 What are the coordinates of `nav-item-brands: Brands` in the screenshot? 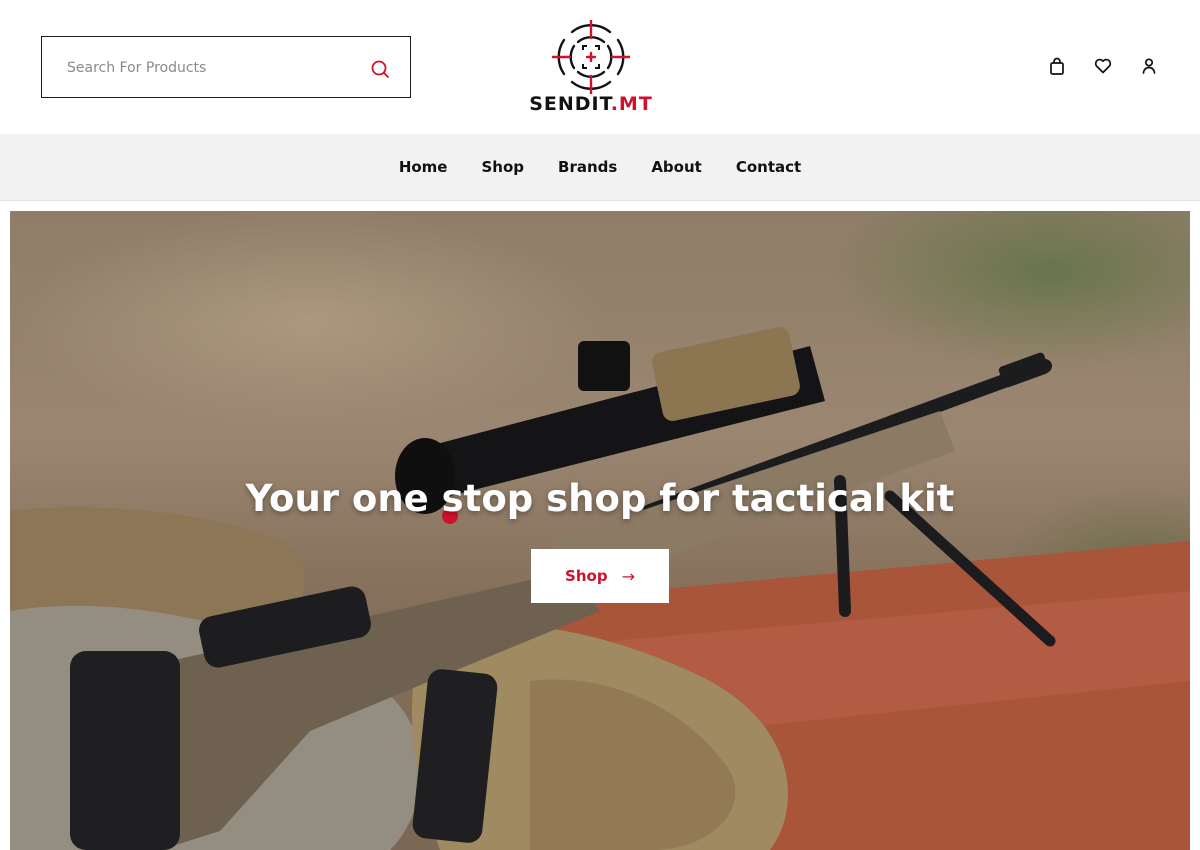 It's located at (587, 167).